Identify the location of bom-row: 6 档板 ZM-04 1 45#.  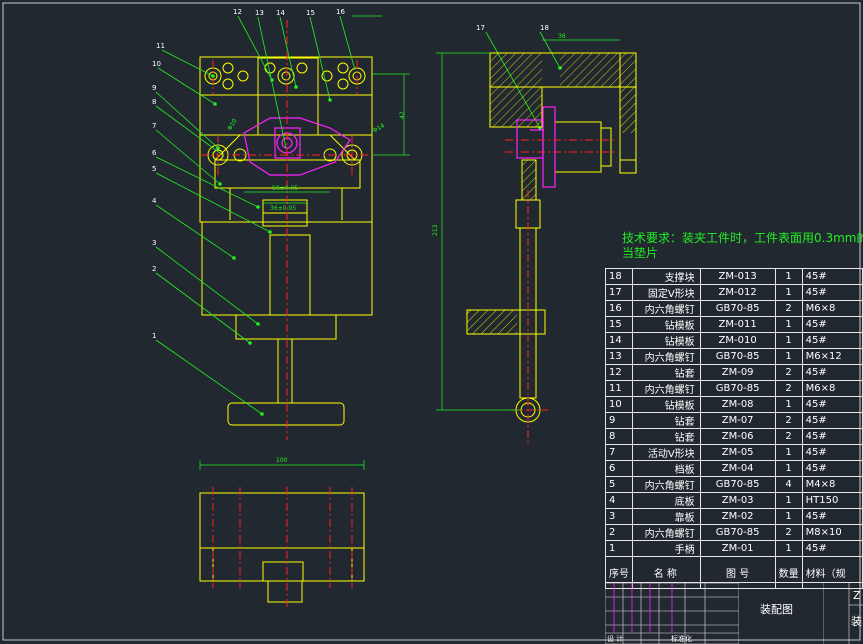
(734, 468).